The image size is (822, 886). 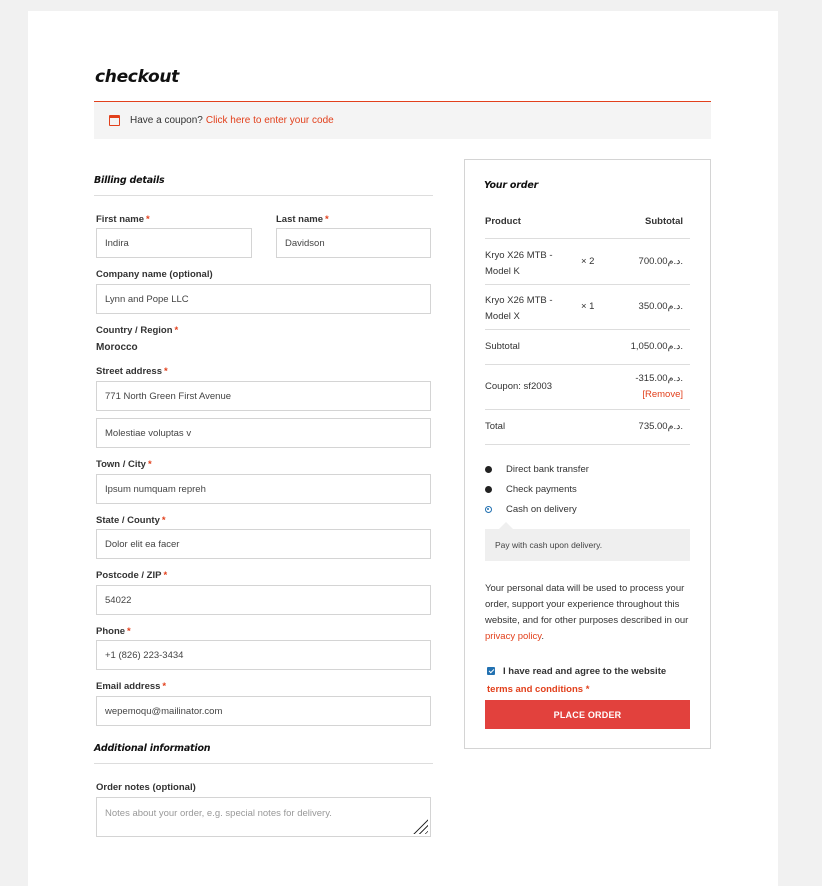 I want to click on phone-label: Phone *, so click(x=113, y=631).